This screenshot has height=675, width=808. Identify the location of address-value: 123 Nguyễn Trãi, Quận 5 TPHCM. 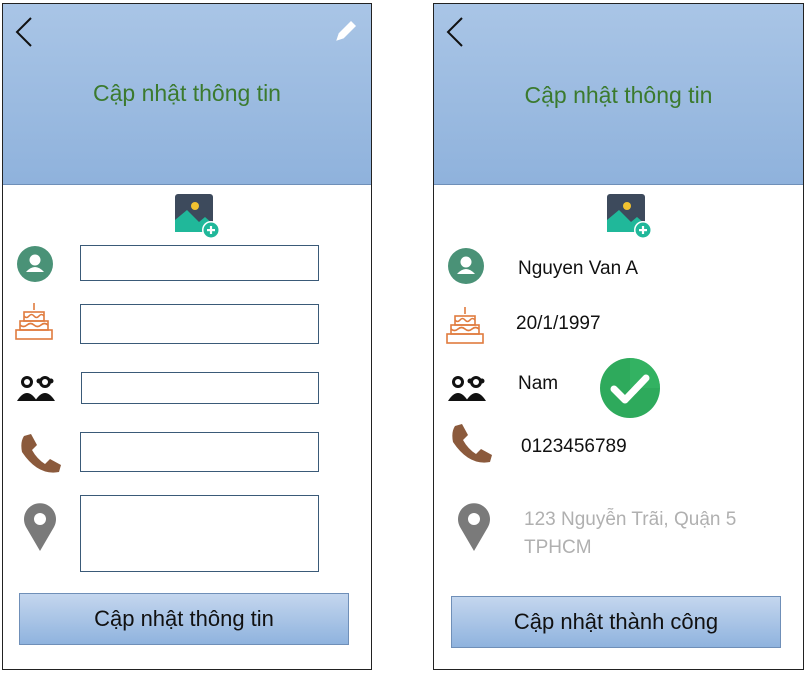
(630, 533).